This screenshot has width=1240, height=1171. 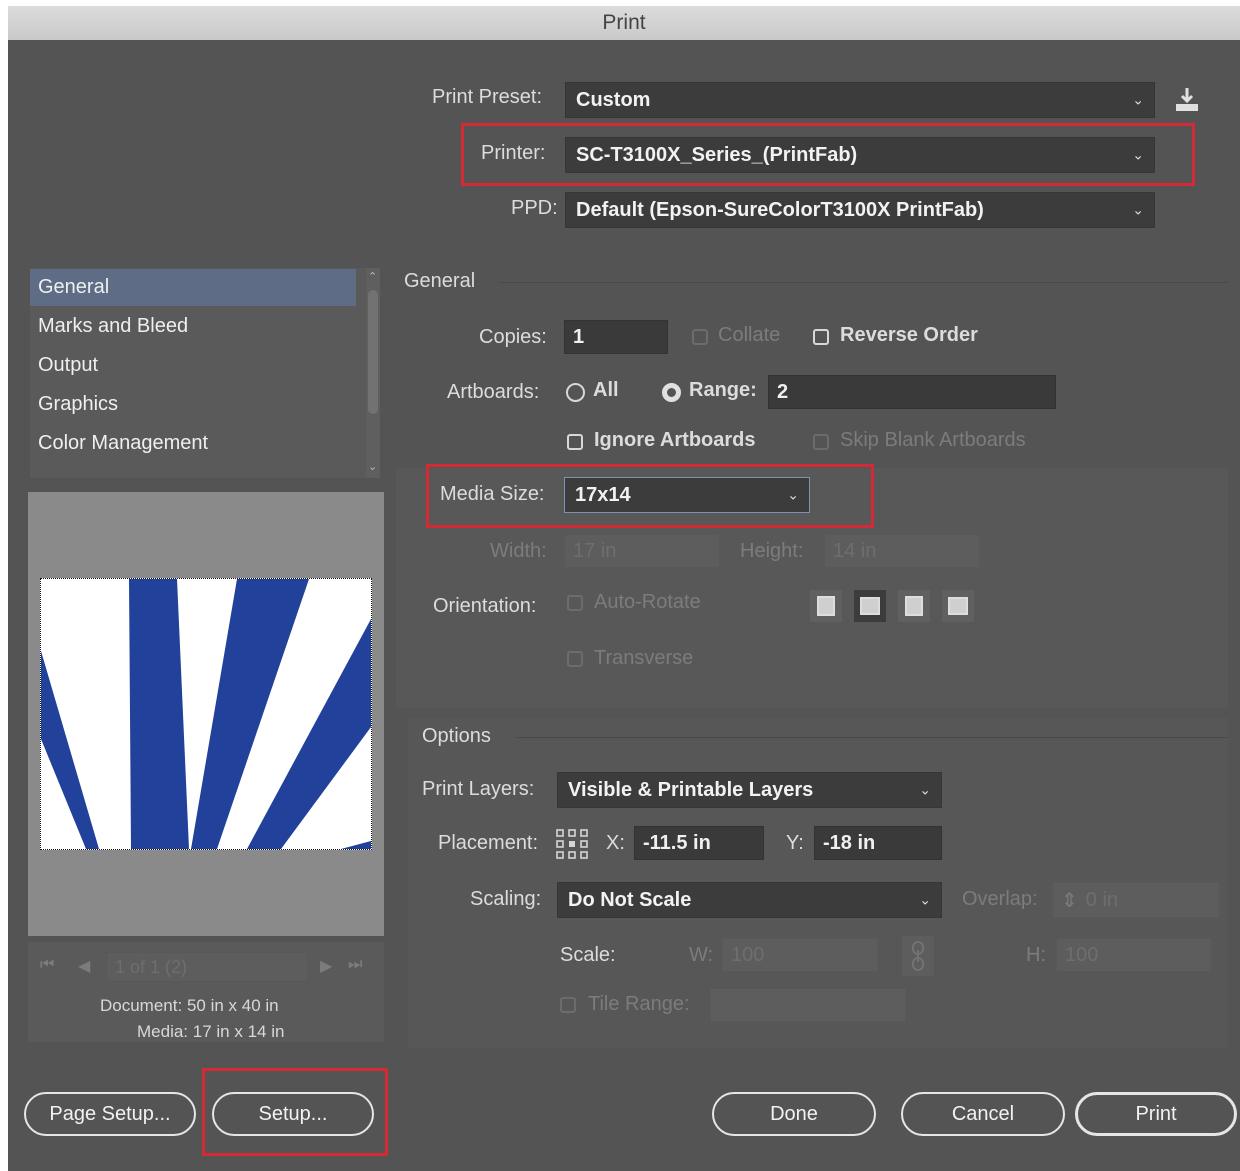 What do you see at coordinates (870, 606) in the screenshot?
I see `landscape-orientation-icon` at bounding box center [870, 606].